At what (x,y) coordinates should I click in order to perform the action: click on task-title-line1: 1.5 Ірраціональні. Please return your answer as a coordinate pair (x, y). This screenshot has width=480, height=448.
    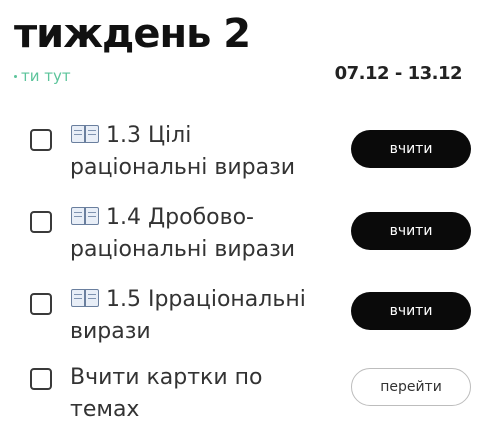
    Looking at the image, I should click on (206, 299).